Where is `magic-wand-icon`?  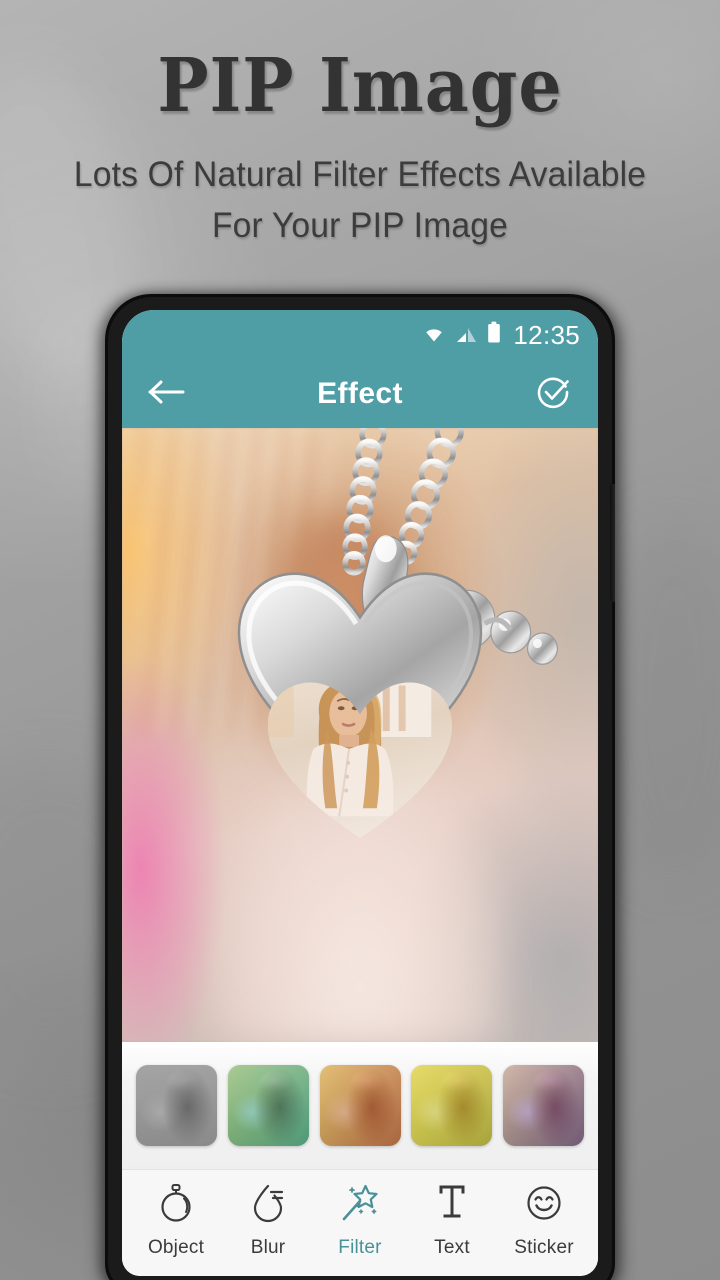 magic-wand-icon is located at coordinates (360, 1205).